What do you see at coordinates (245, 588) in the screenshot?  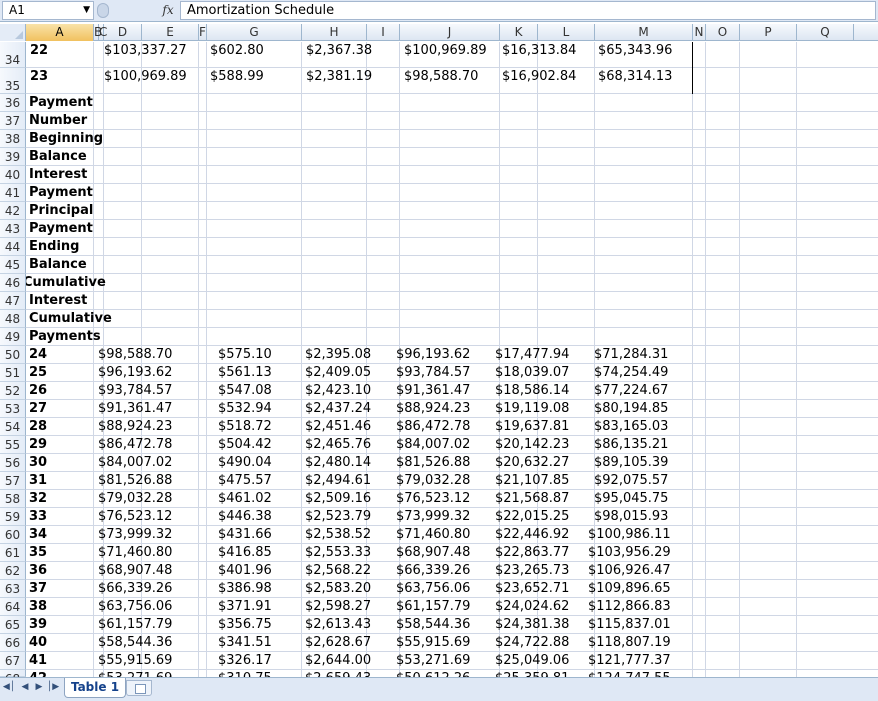 I see `interest-payment-cell: $386.98` at bounding box center [245, 588].